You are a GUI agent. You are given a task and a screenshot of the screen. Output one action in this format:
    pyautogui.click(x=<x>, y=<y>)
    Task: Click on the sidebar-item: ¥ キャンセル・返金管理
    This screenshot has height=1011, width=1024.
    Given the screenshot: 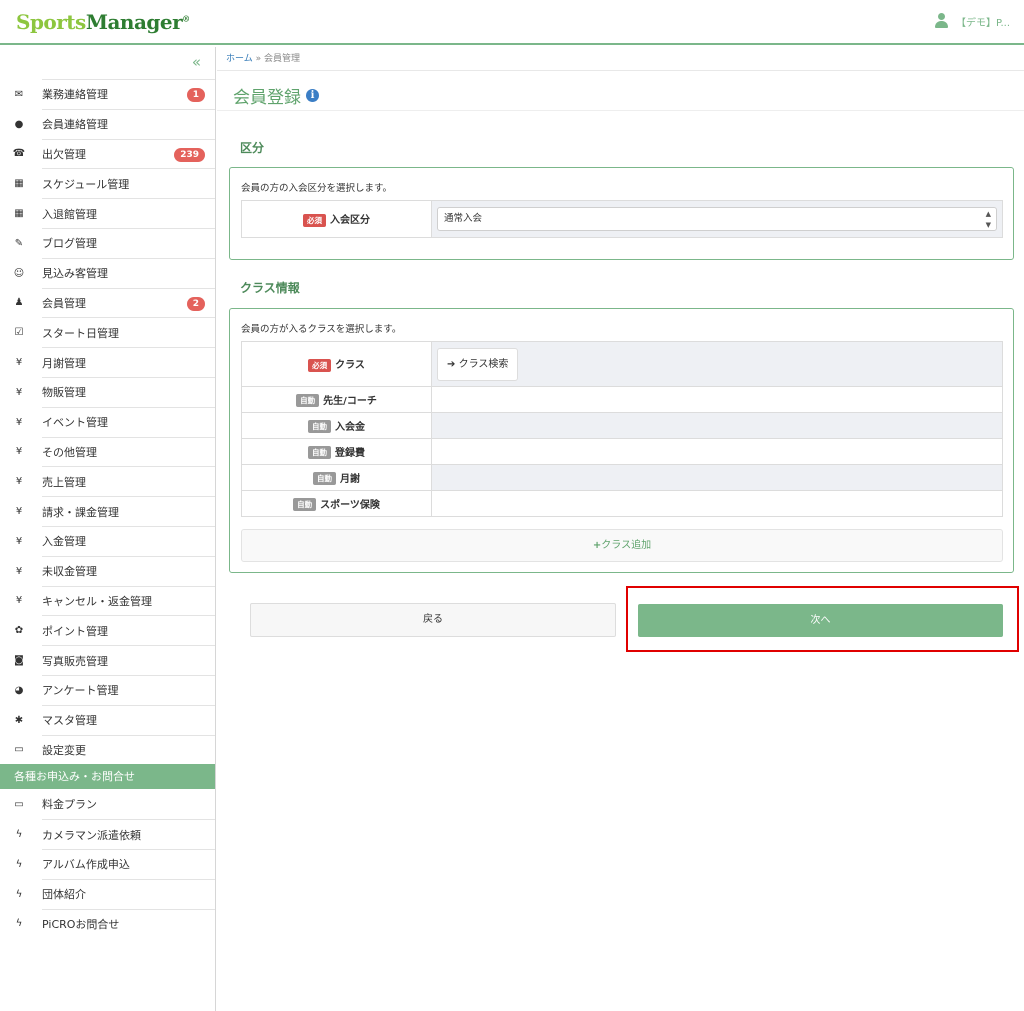 What is the action you would take?
    pyautogui.click(x=115, y=600)
    